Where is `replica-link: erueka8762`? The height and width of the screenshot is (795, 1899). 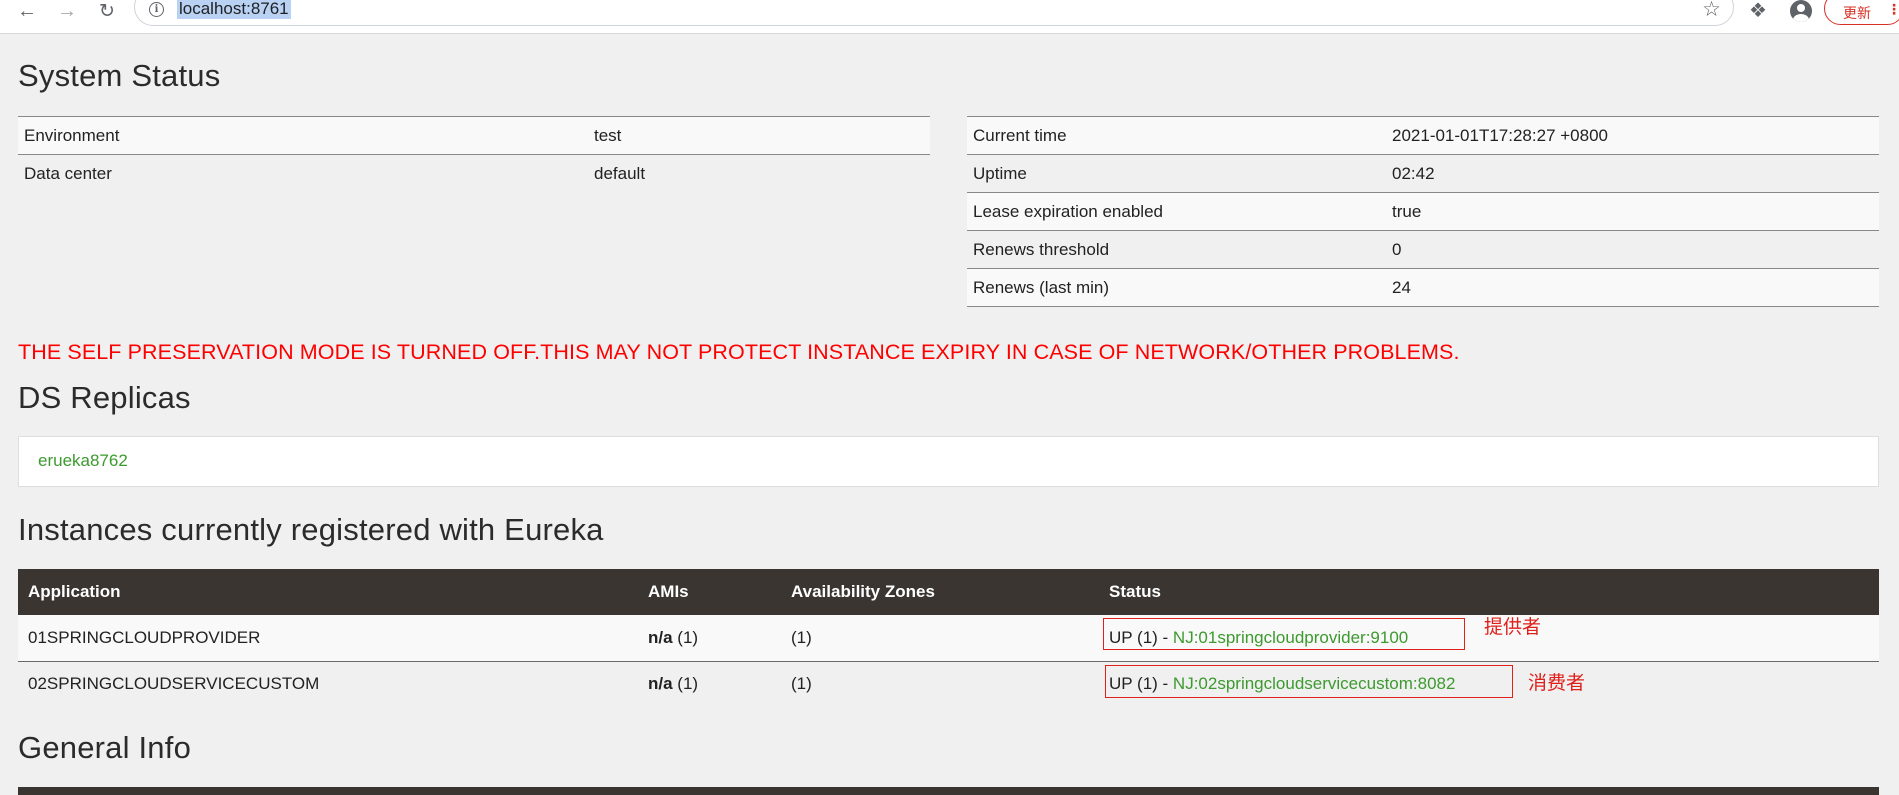
replica-link: erueka8762 is located at coordinates (83, 461).